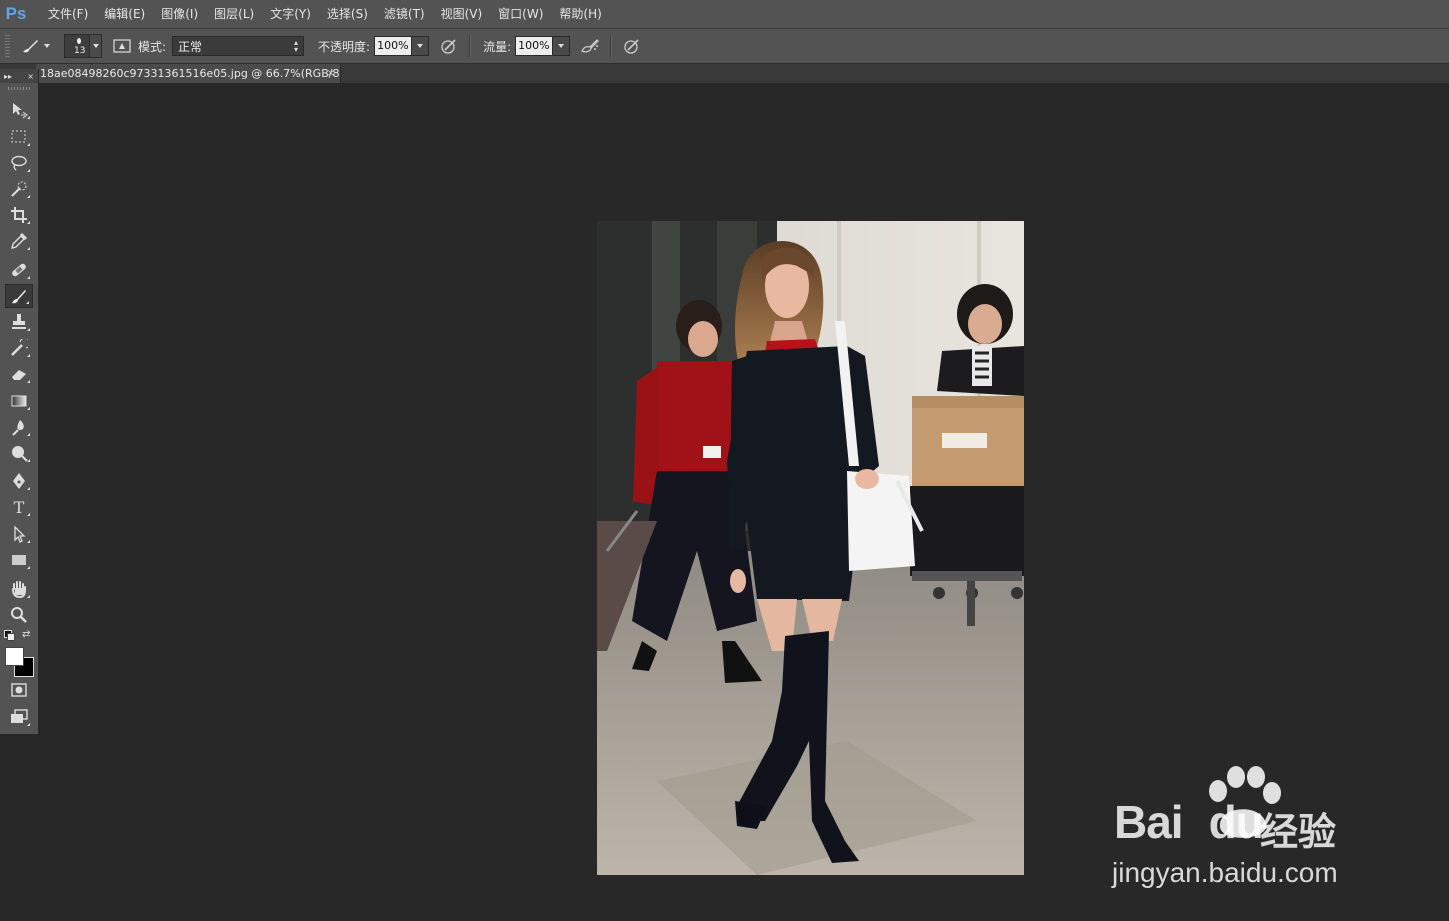  I want to click on quick-selection-tool, so click(19, 189).